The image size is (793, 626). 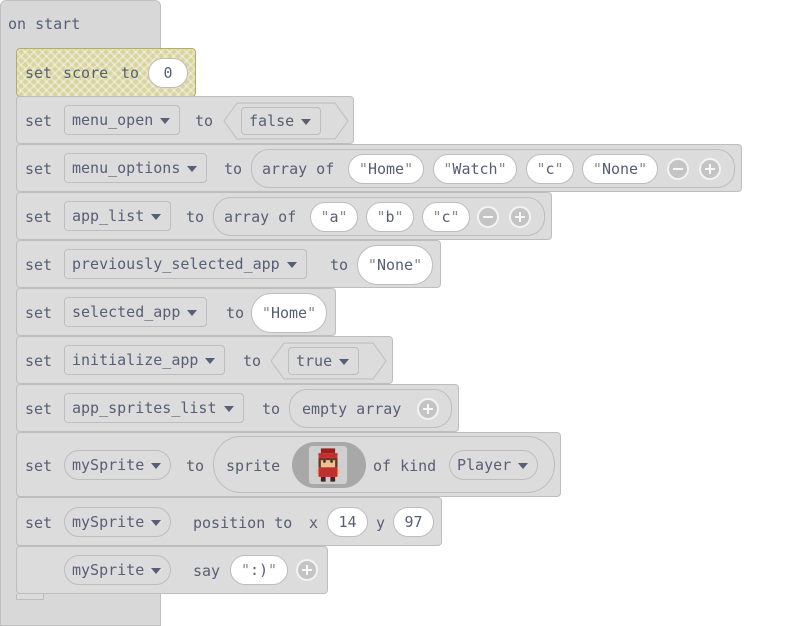 What do you see at coordinates (390, 217) in the screenshot?
I see `array-item-b: "b"` at bounding box center [390, 217].